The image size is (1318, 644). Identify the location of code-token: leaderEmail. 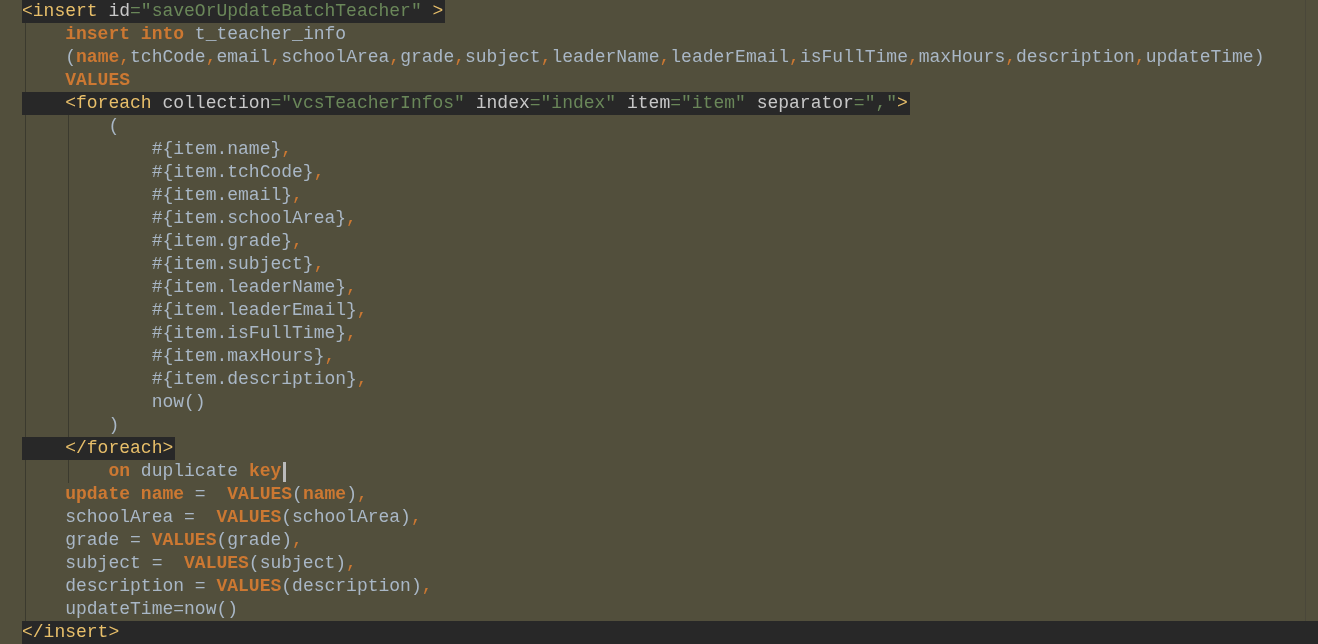
(730, 57).